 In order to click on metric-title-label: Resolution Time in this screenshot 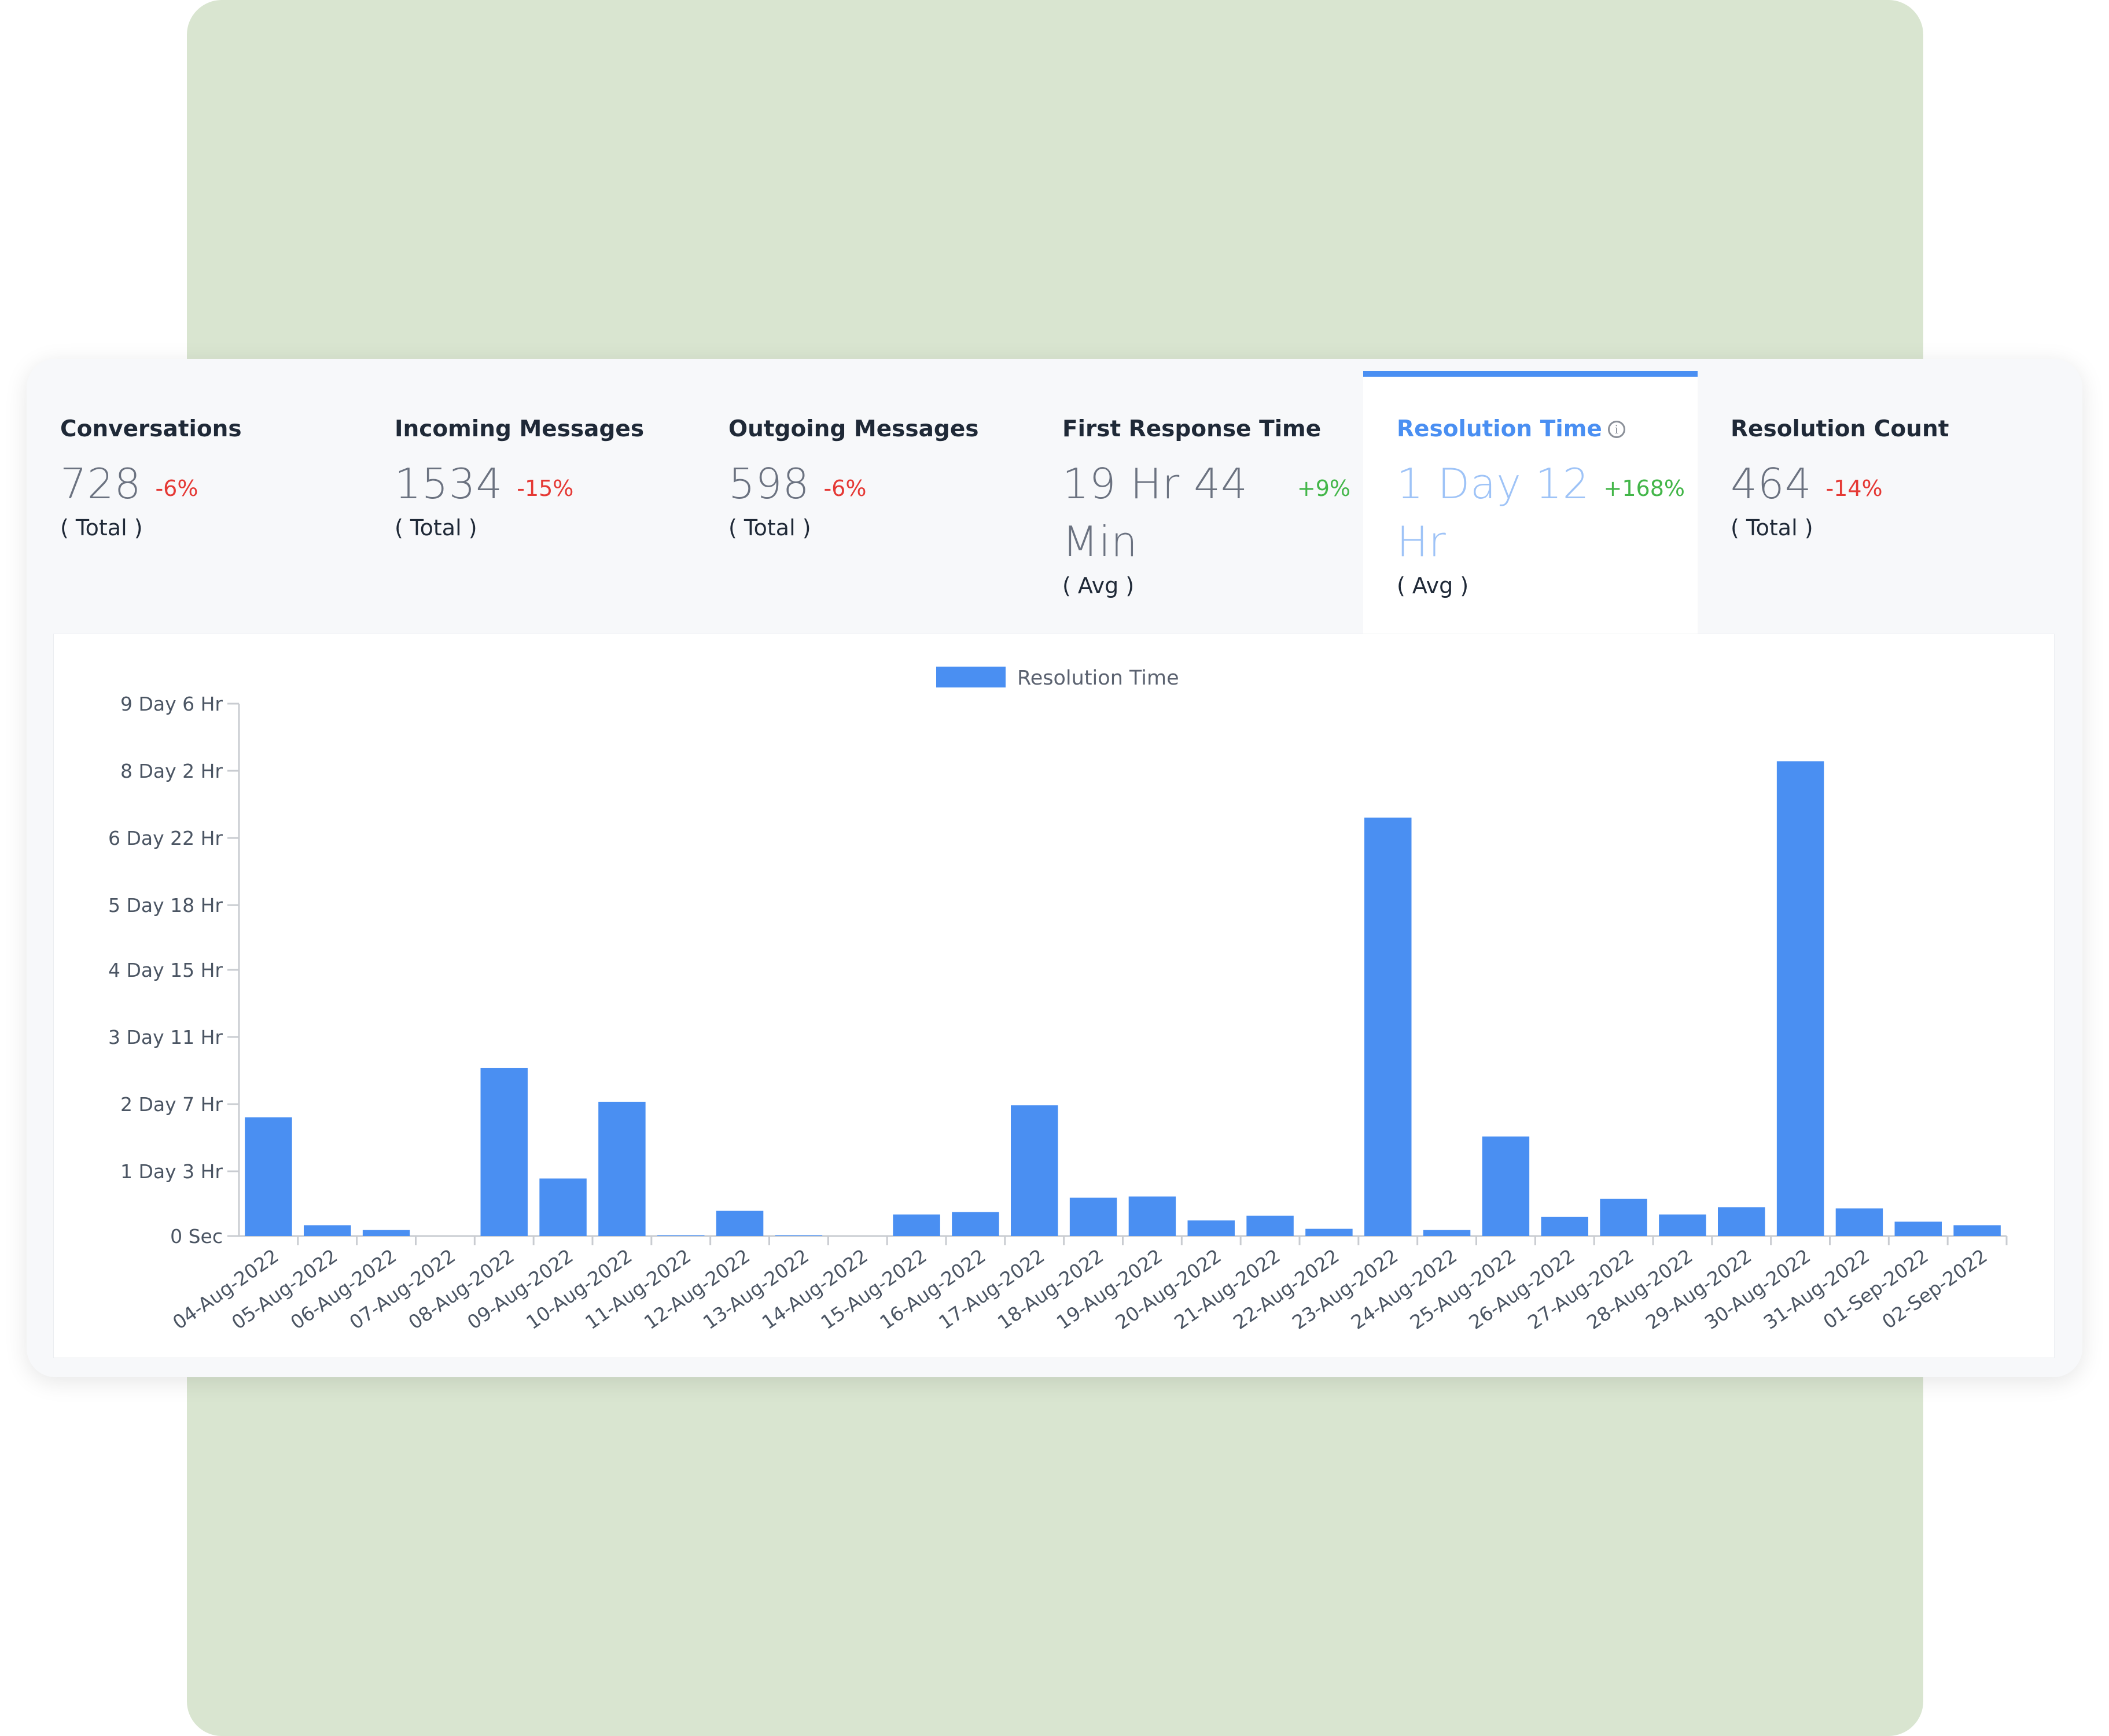, I will do `click(1499, 429)`.